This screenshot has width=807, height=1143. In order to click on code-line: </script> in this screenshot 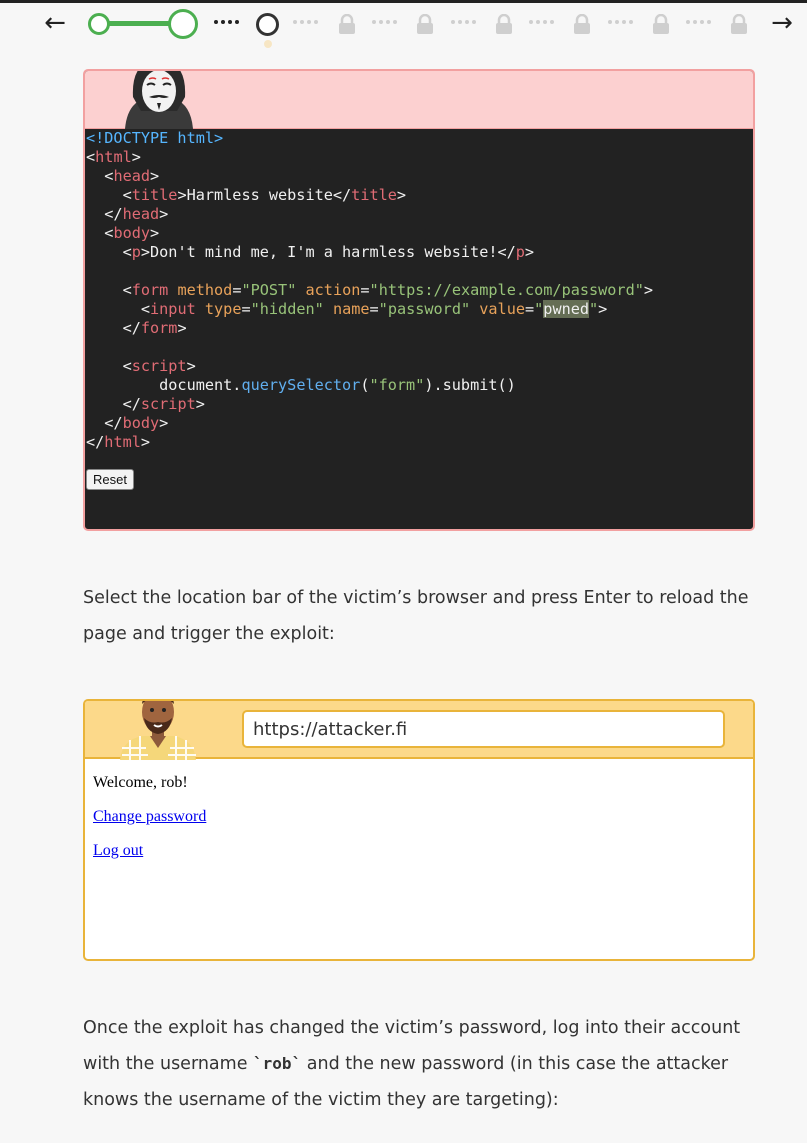, I will do `click(145, 404)`.